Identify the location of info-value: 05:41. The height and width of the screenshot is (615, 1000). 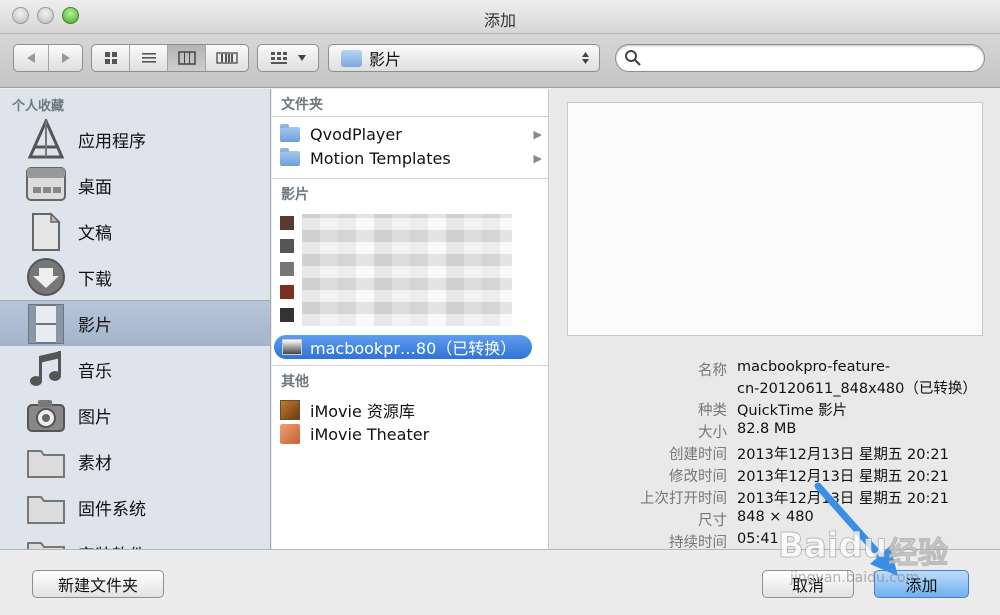
(758, 539).